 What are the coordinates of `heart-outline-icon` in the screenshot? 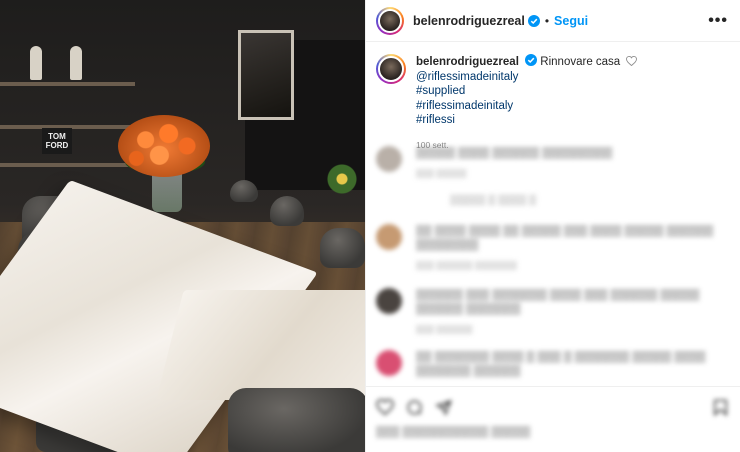 It's located at (632, 61).